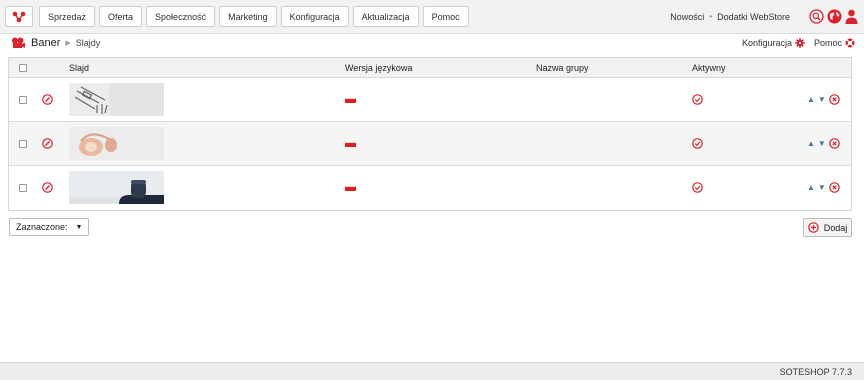  What do you see at coordinates (687, 17) in the screenshot?
I see `news-link: Nowości` at bounding box center [687, 17].